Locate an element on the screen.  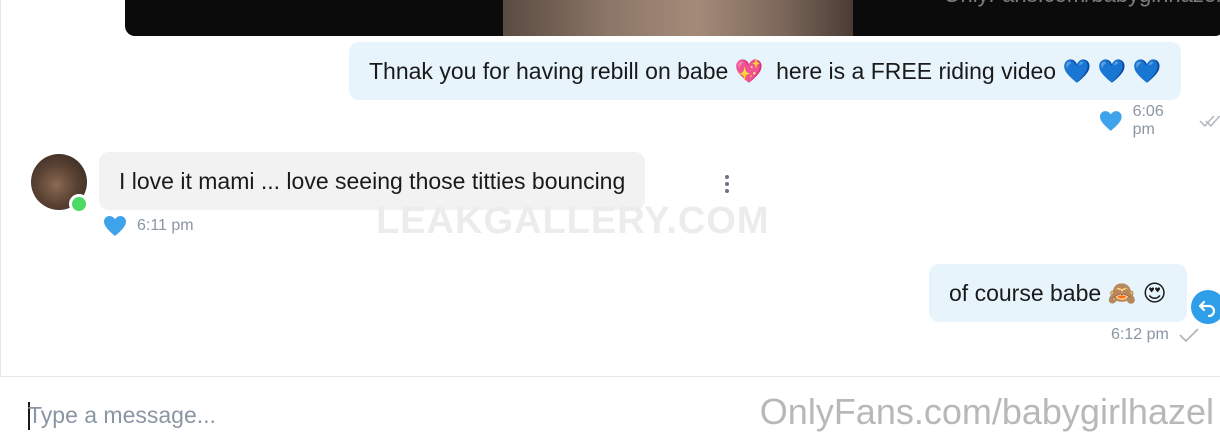
message-text: of course babe is located at coordinates (1028, 293).